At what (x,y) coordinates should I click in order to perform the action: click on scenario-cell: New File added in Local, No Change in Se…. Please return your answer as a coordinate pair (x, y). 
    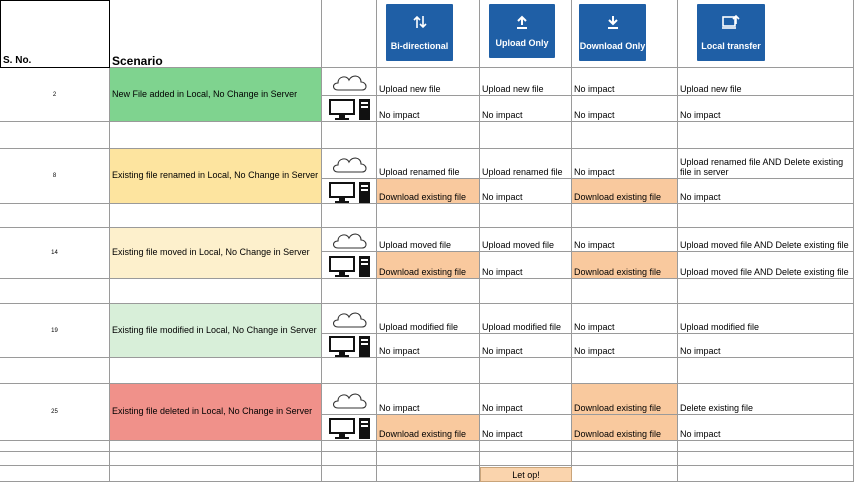
    Looking at the image, I should click on (216, 95).